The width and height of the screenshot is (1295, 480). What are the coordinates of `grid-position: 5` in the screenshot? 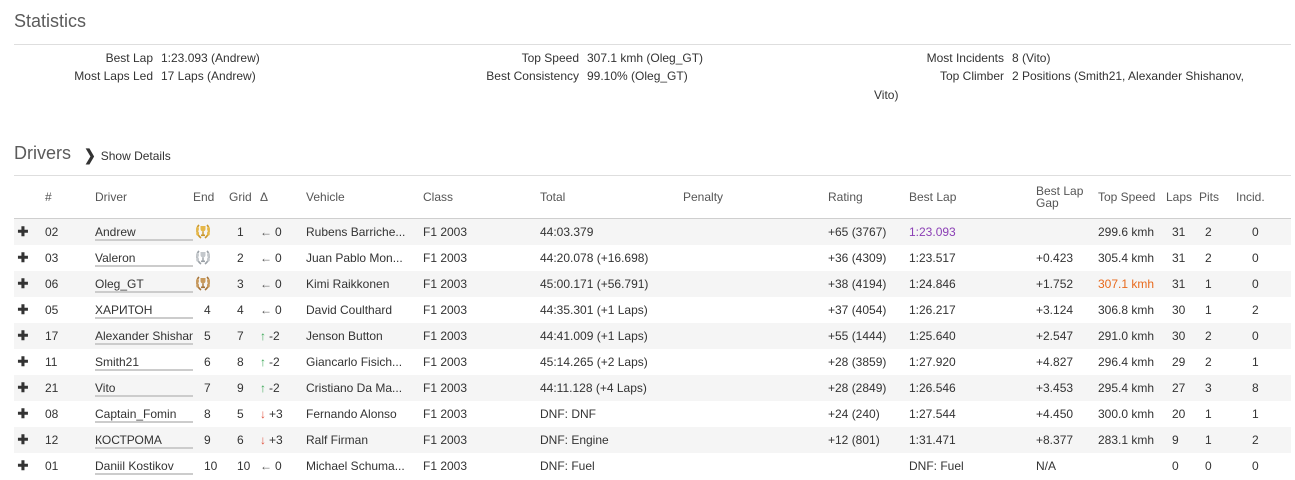 It's located at (240, 414).